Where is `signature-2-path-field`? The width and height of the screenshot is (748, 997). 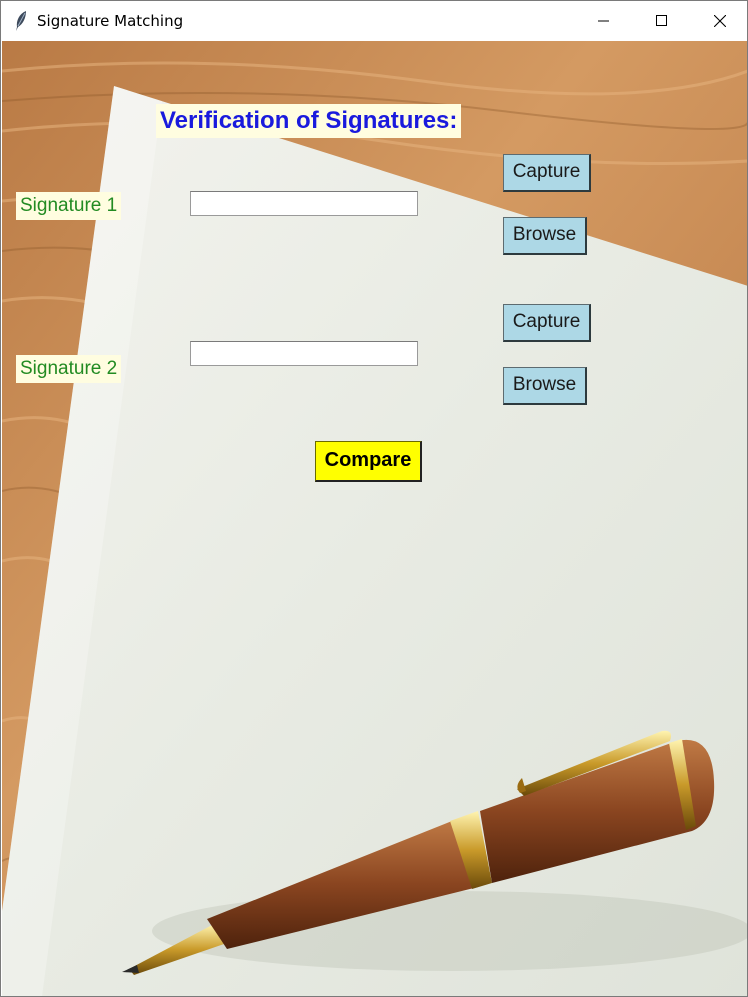 signature-2-path-field is located at coordinates (304, 353).